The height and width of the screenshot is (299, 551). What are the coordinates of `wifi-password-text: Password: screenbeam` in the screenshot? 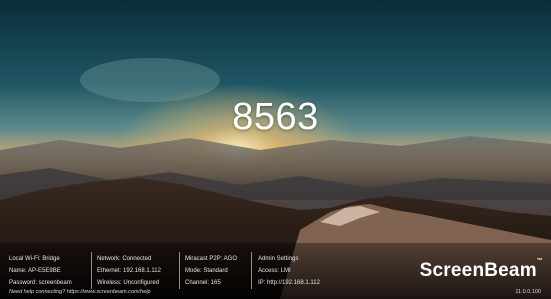 It's located at (40, 283).